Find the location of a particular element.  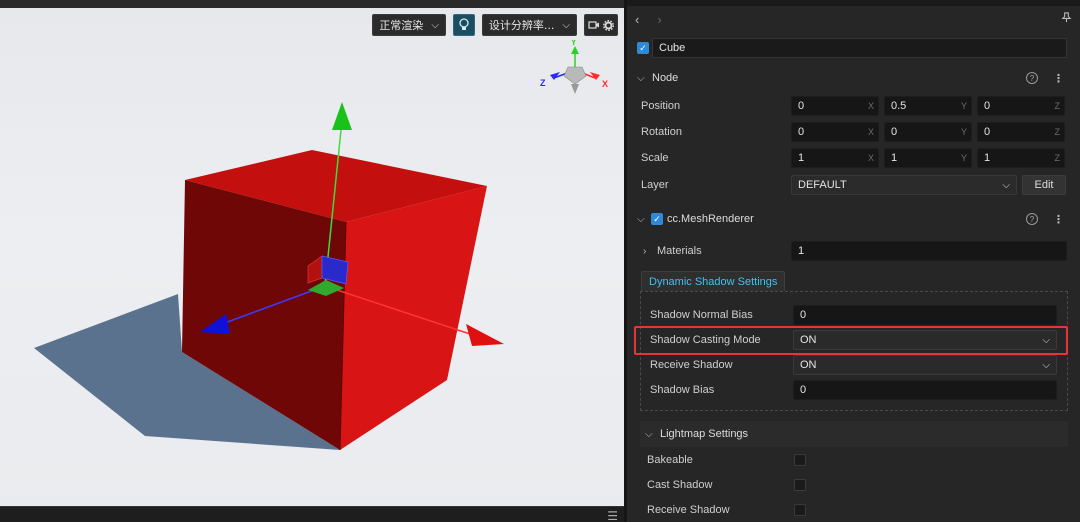

node-active-checkbox: ✓ is located at coordinates (643, 48).